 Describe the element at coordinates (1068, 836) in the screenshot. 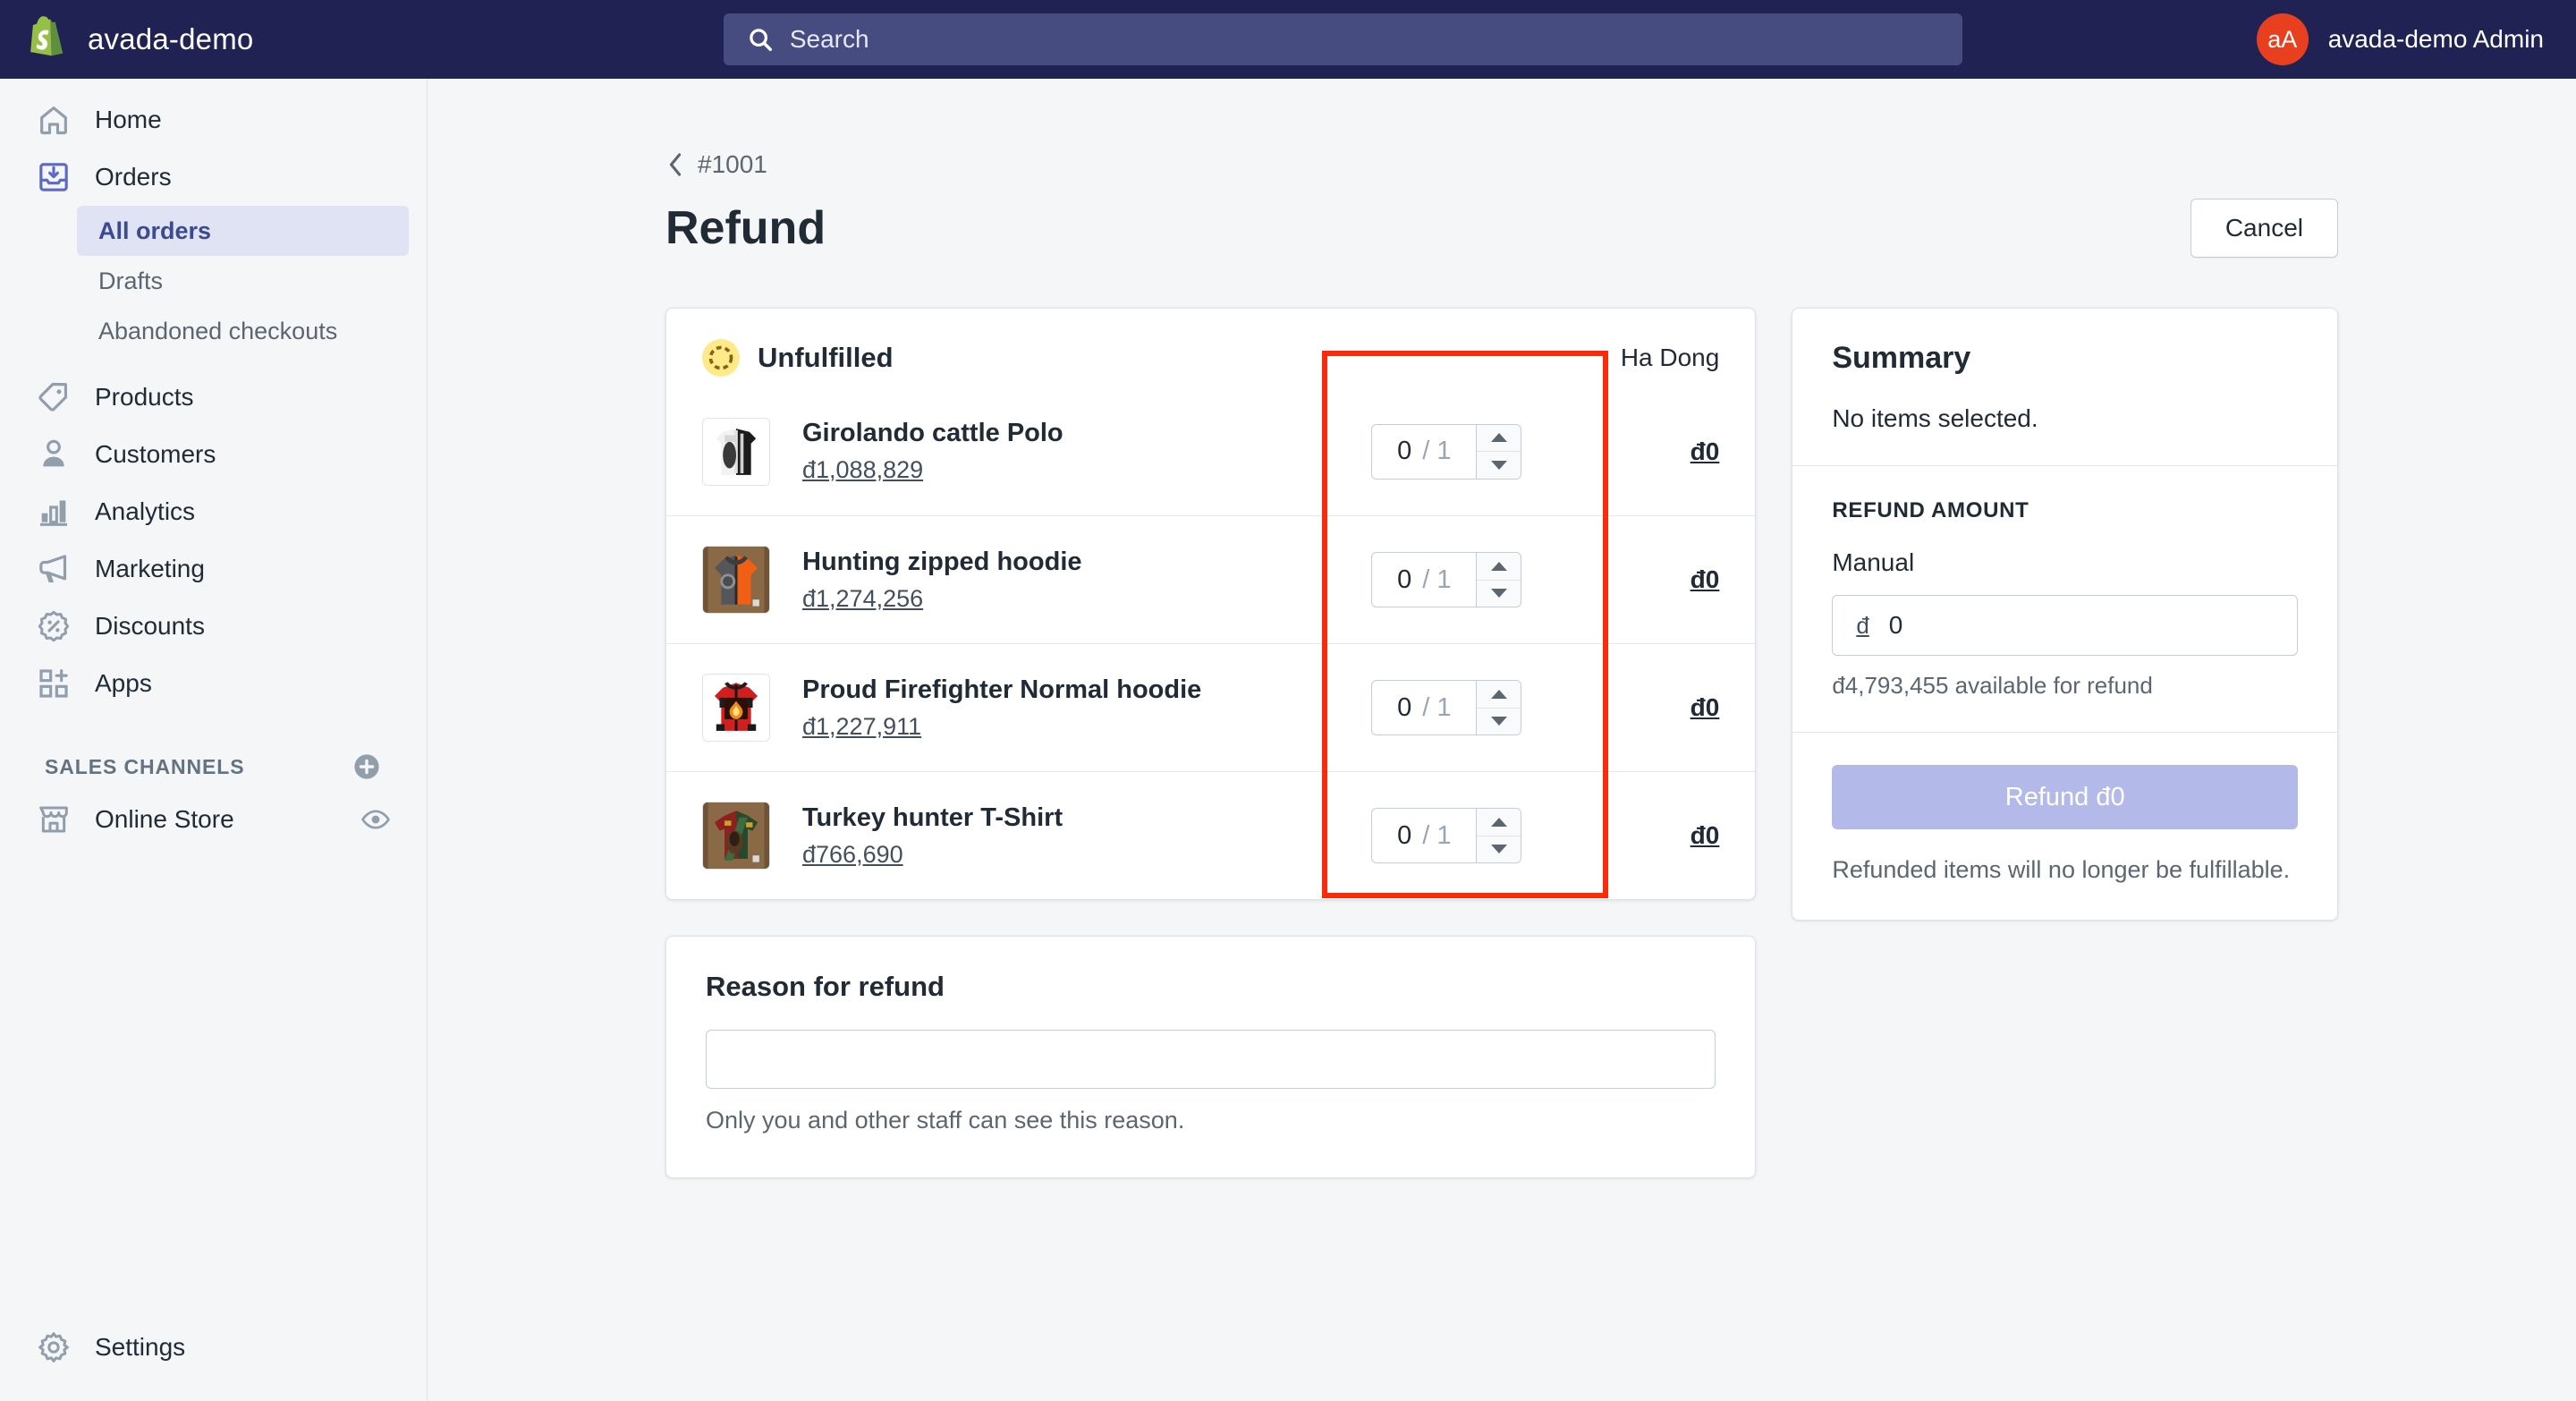

I see `product-info: Turkey hunter T-Shirt đ766,690` at that location.